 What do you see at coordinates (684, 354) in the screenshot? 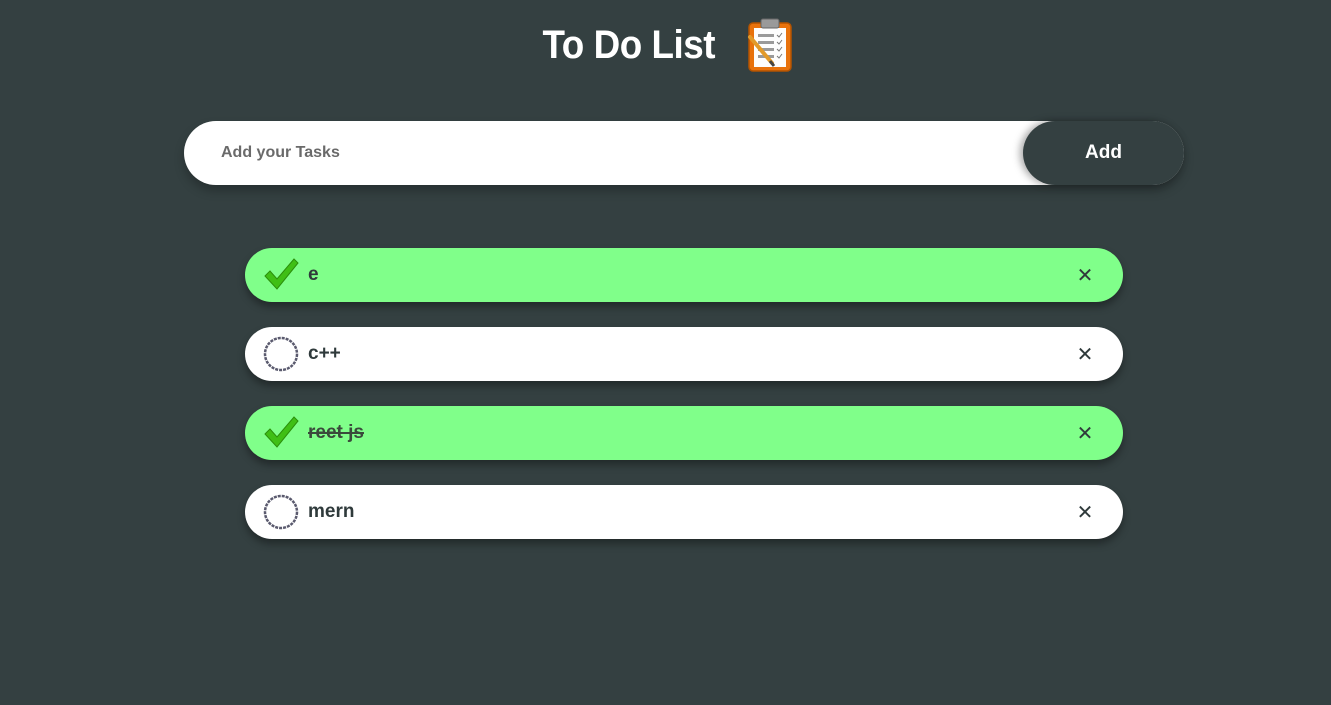
I see `task-item: c++ ✕` at bounding box center [684, 354].